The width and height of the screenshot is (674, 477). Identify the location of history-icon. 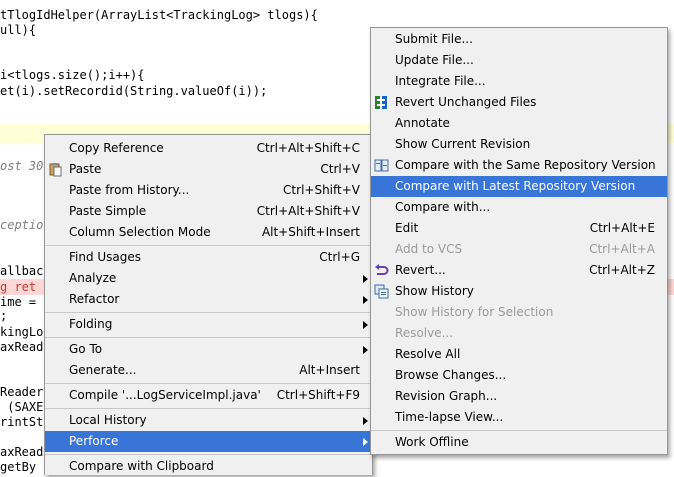
(381, 291).